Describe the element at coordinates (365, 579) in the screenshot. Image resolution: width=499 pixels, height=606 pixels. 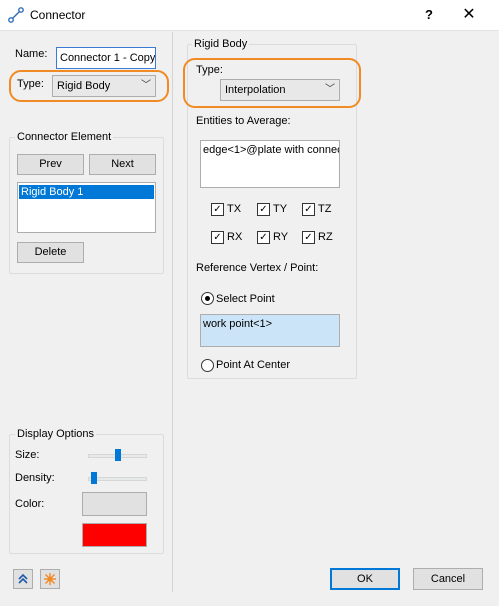
I see `ok-button: OK` at that location.